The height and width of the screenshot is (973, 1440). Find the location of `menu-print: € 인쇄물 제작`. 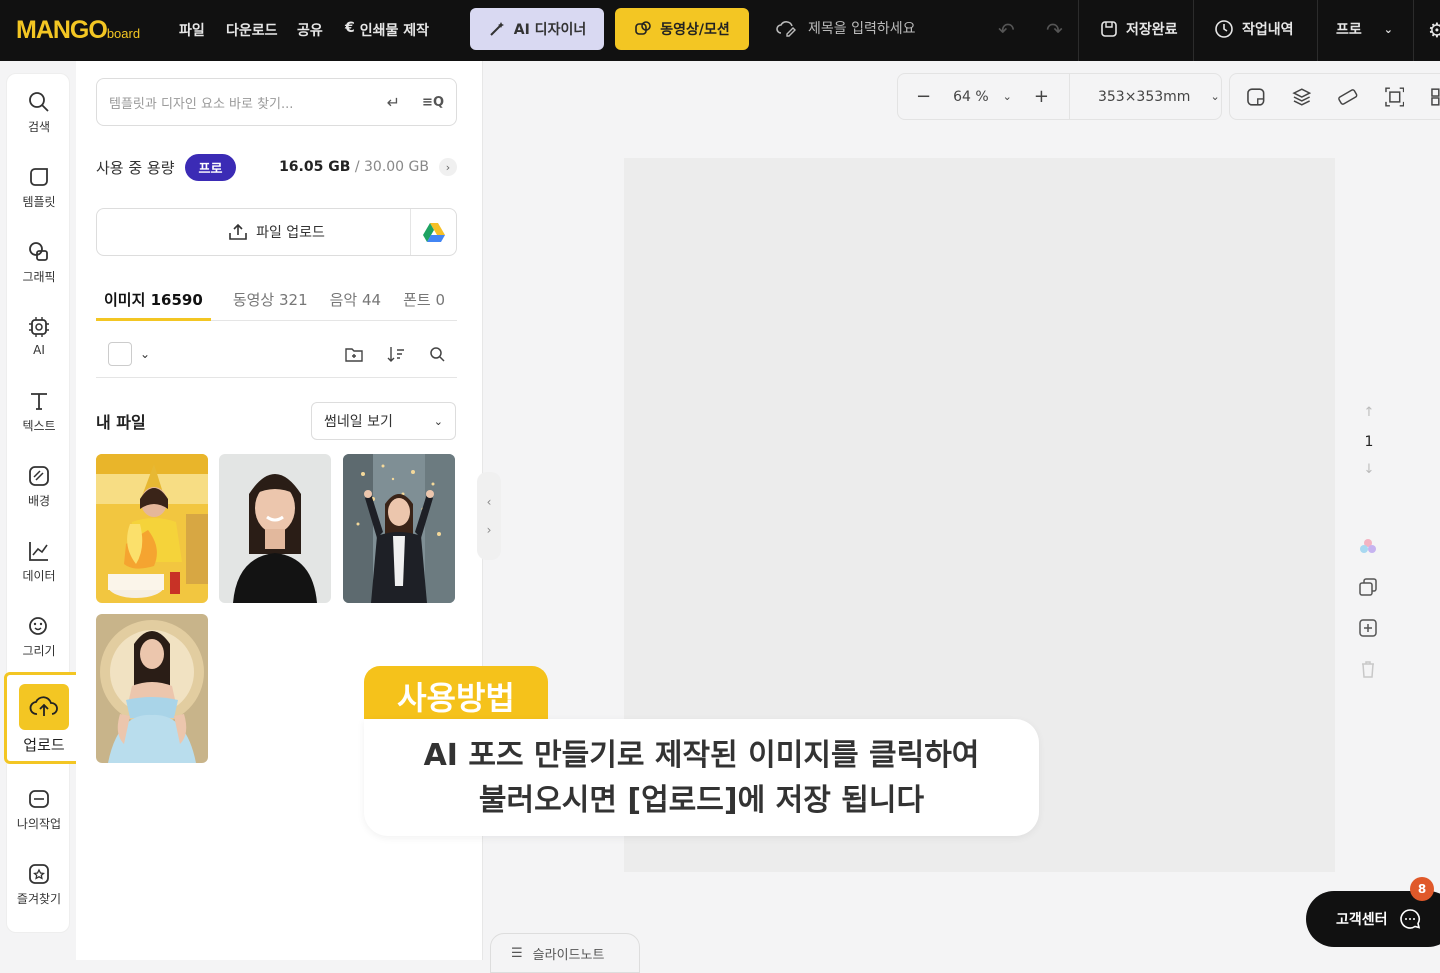

menu-print: € 인쇄물 제작 is located at coordinates (387, 30).